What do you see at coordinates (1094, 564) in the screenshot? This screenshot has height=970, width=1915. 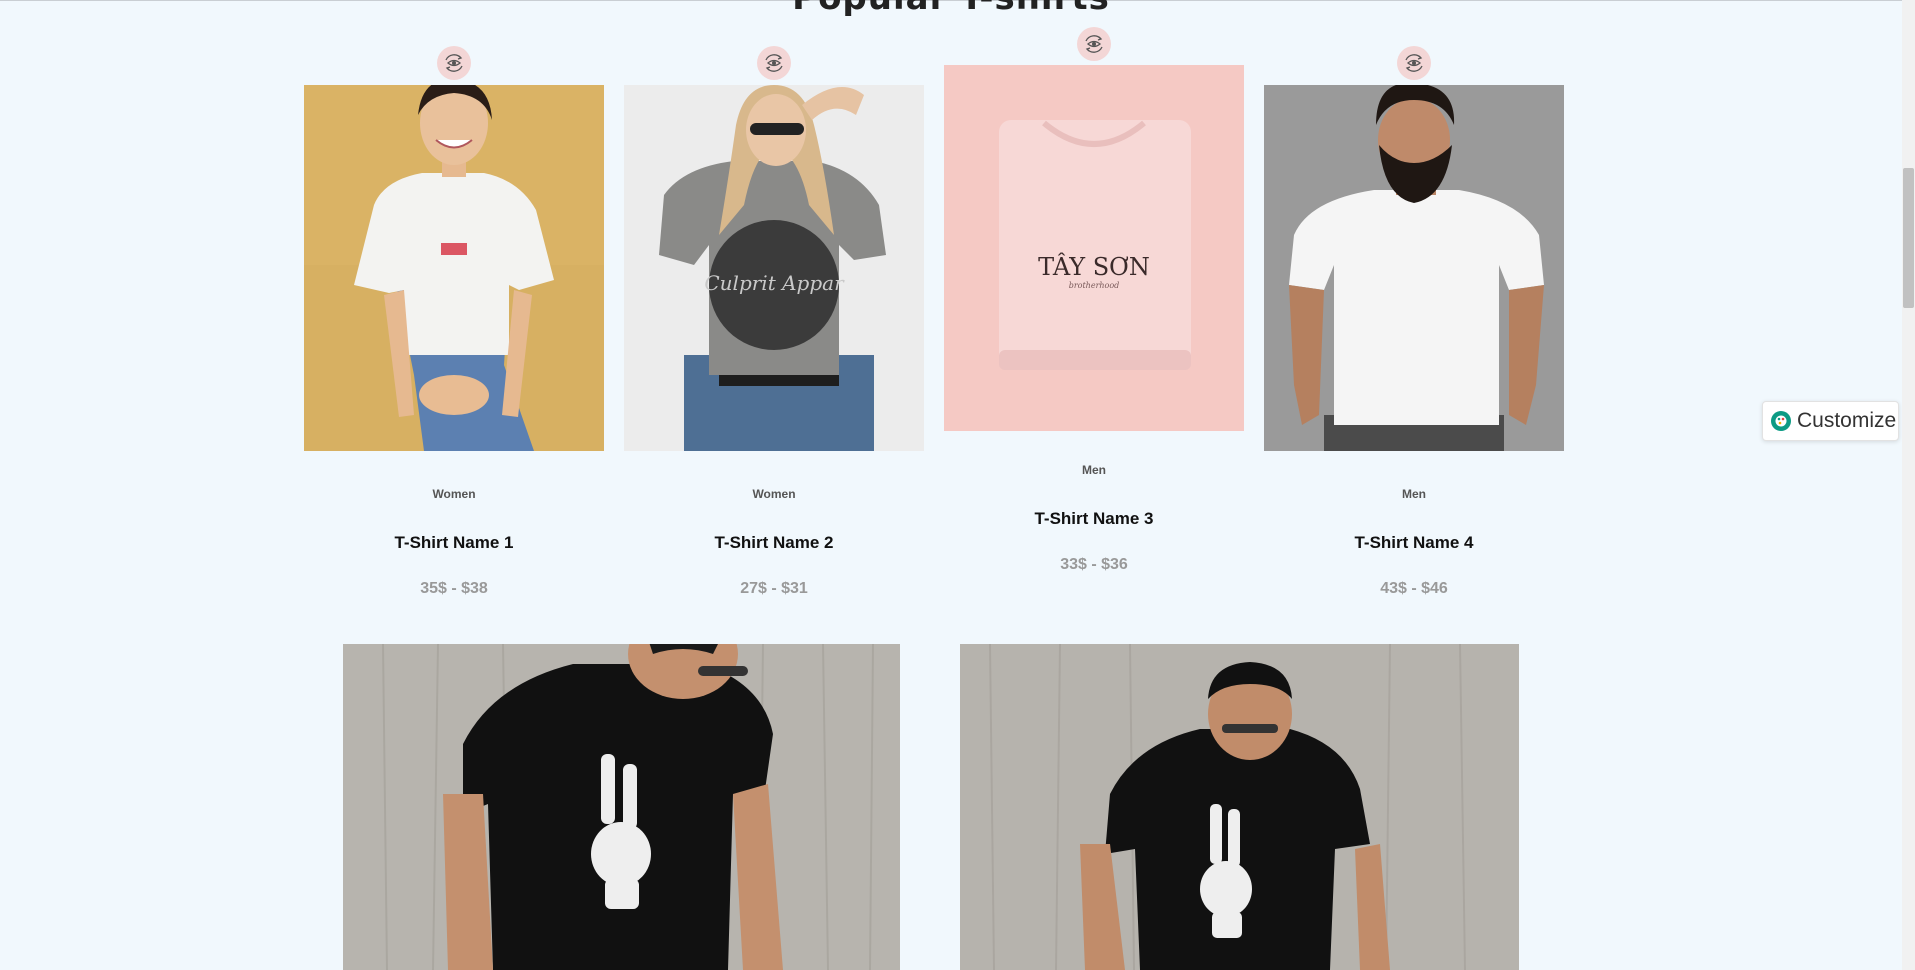 I see `product-price: 33$ - $36` at bounding box center [1094, 564].